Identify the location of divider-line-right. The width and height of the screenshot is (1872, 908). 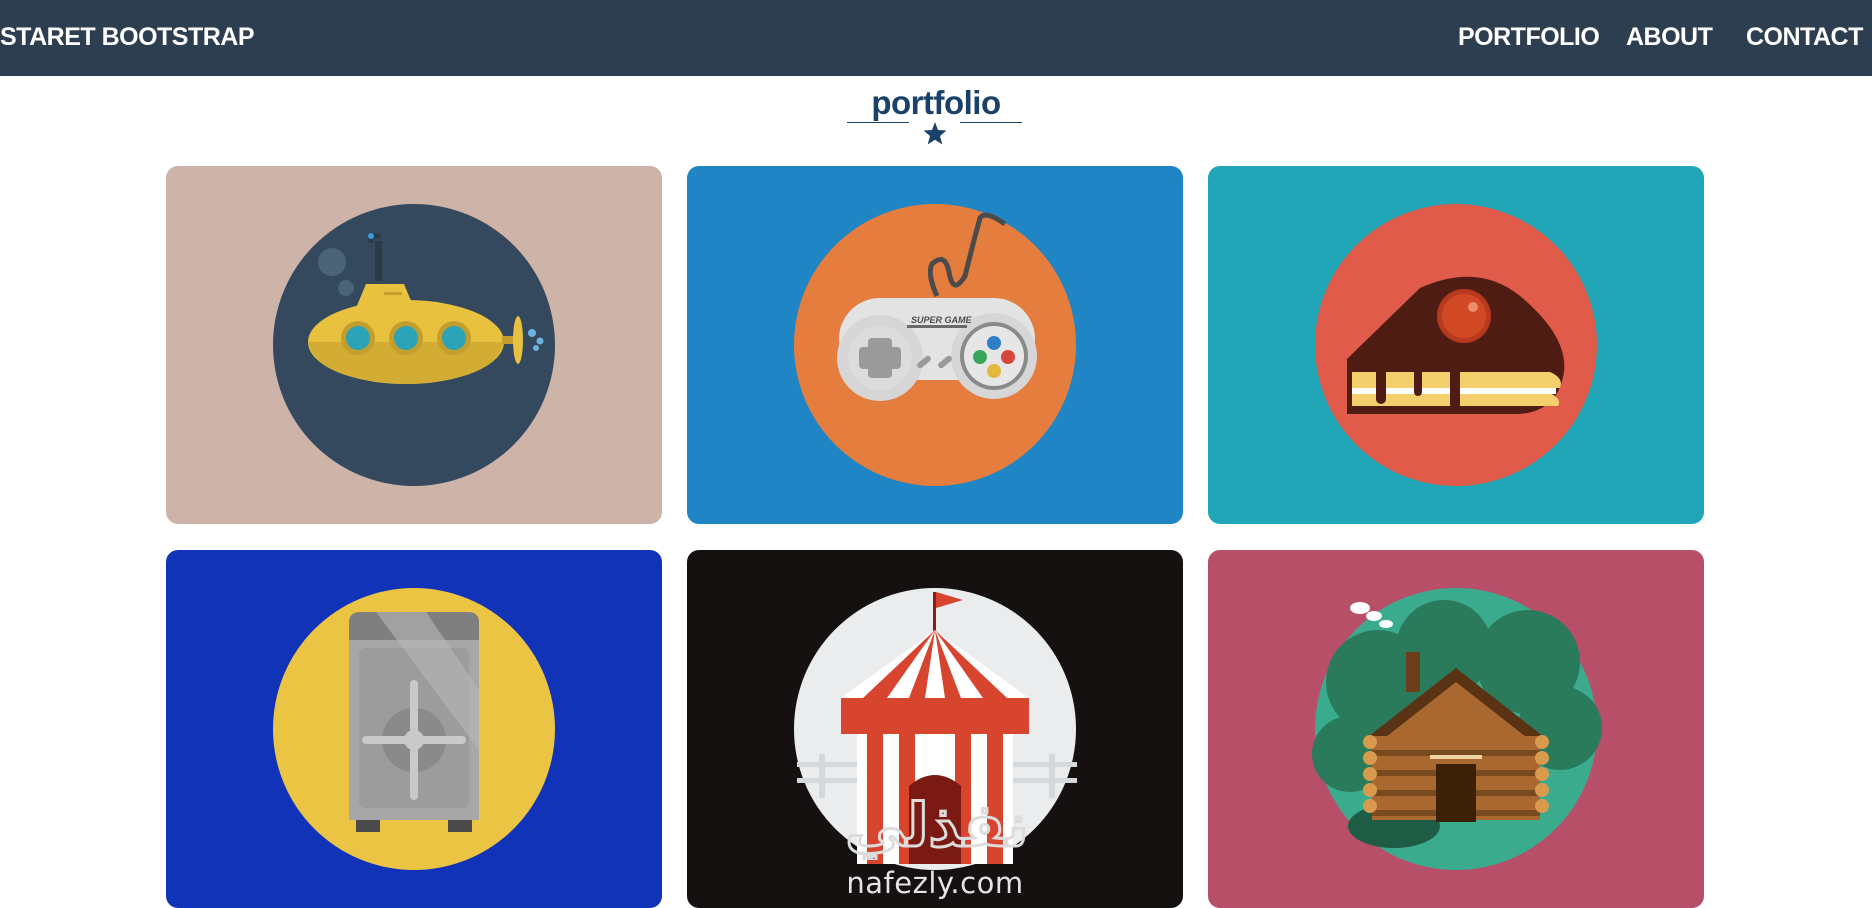
(991, 122).